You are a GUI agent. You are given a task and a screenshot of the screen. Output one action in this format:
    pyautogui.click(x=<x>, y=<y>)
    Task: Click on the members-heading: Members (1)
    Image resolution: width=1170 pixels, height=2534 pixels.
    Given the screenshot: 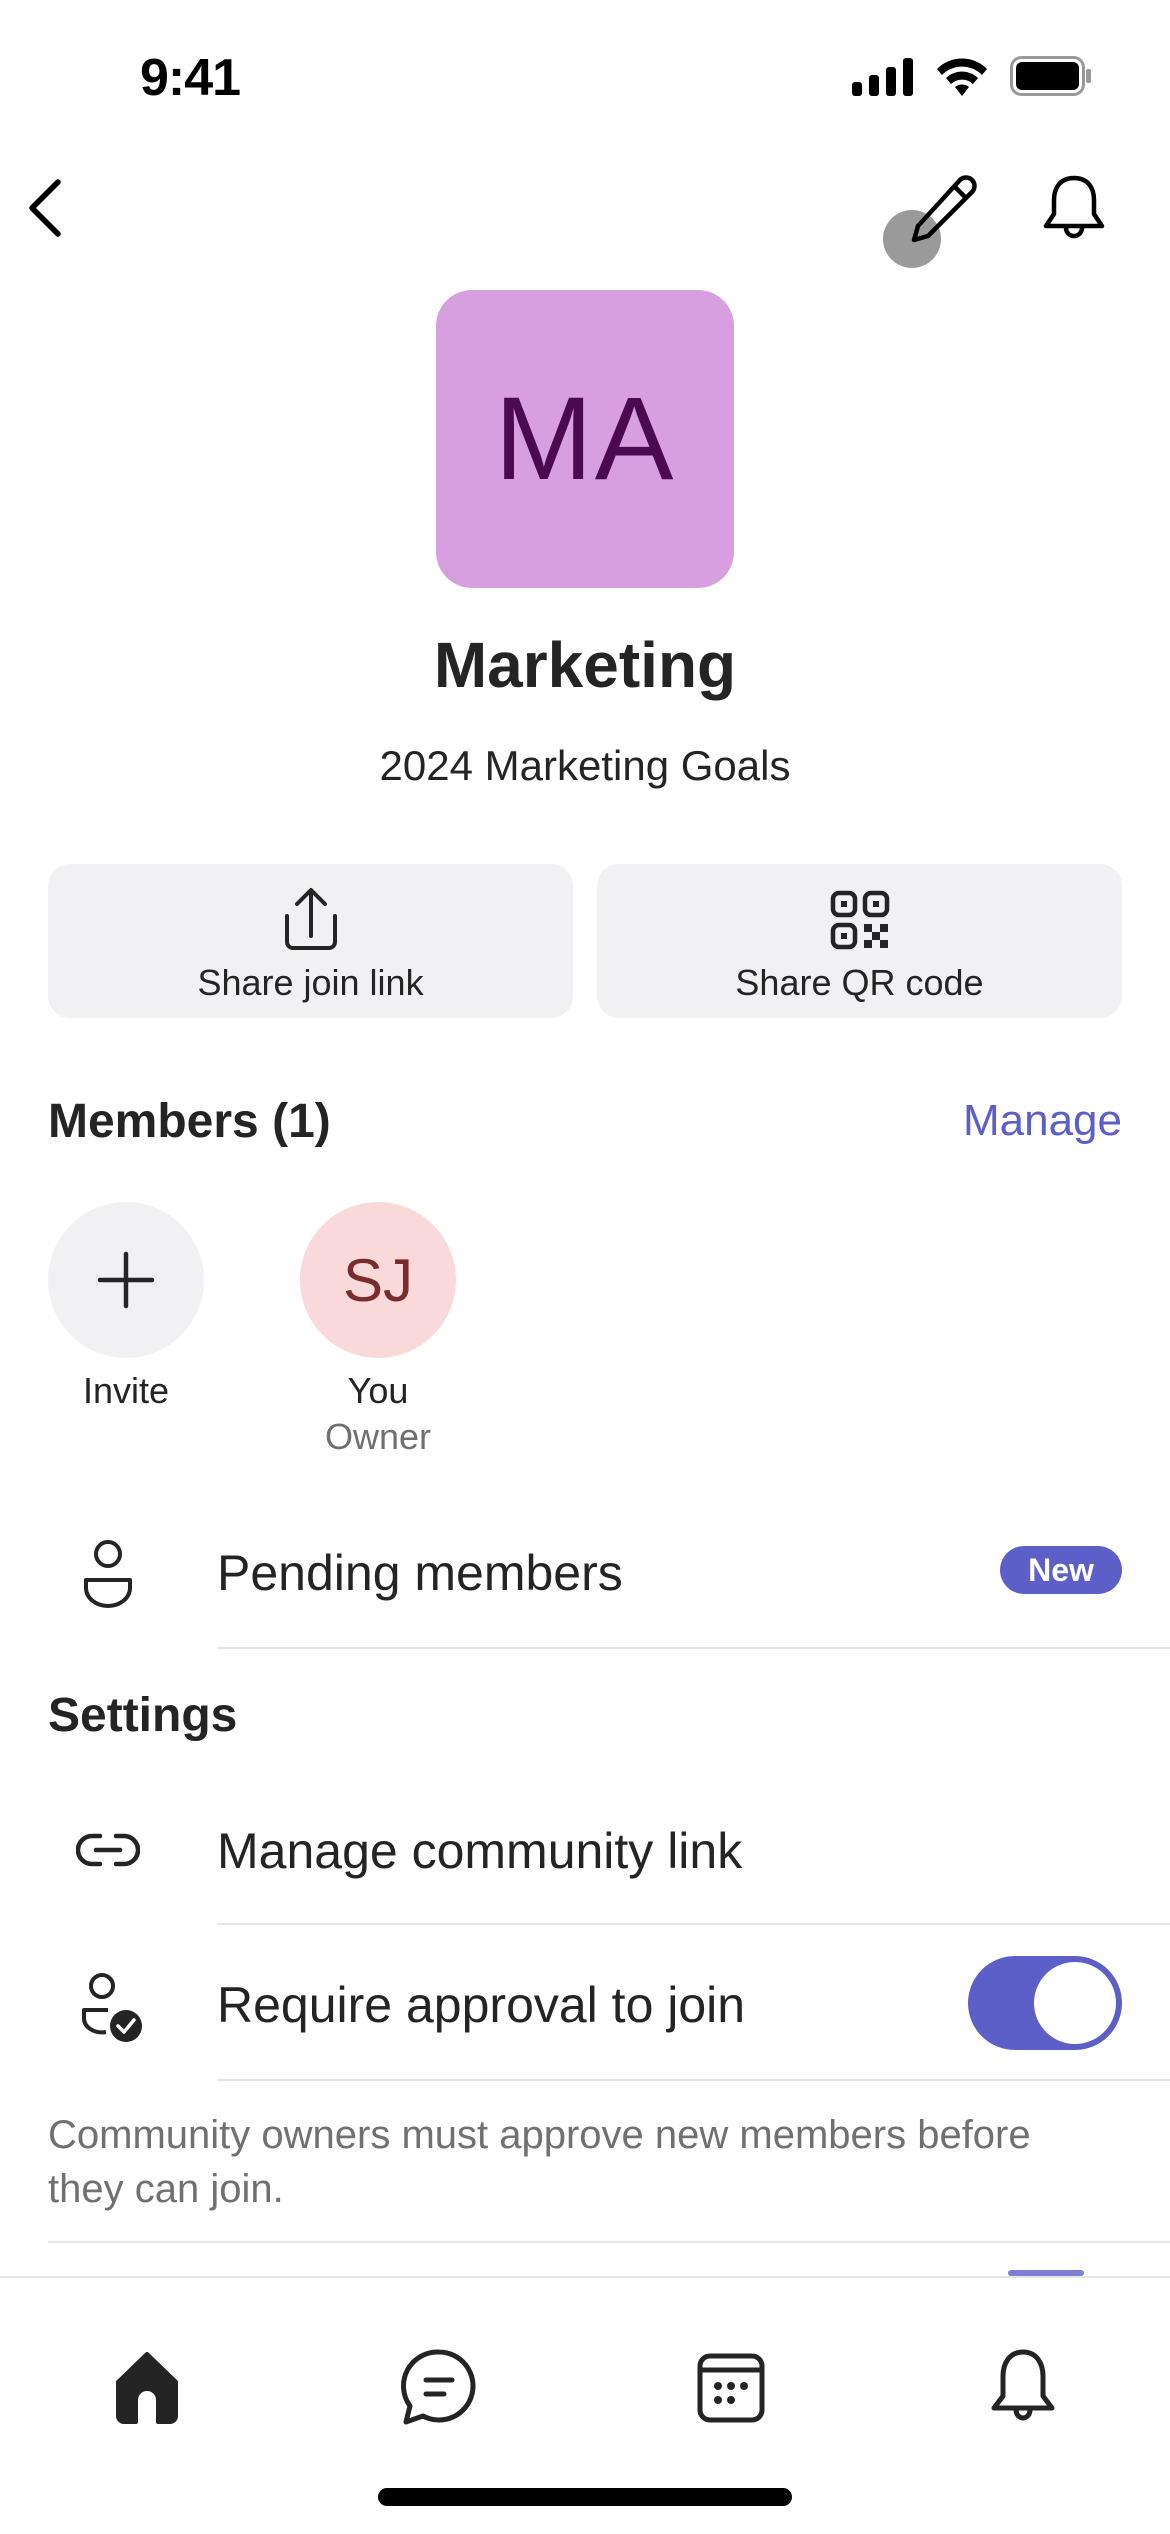 What is the action you would take?
    pyautogui.click(x=189, y=1121)
    